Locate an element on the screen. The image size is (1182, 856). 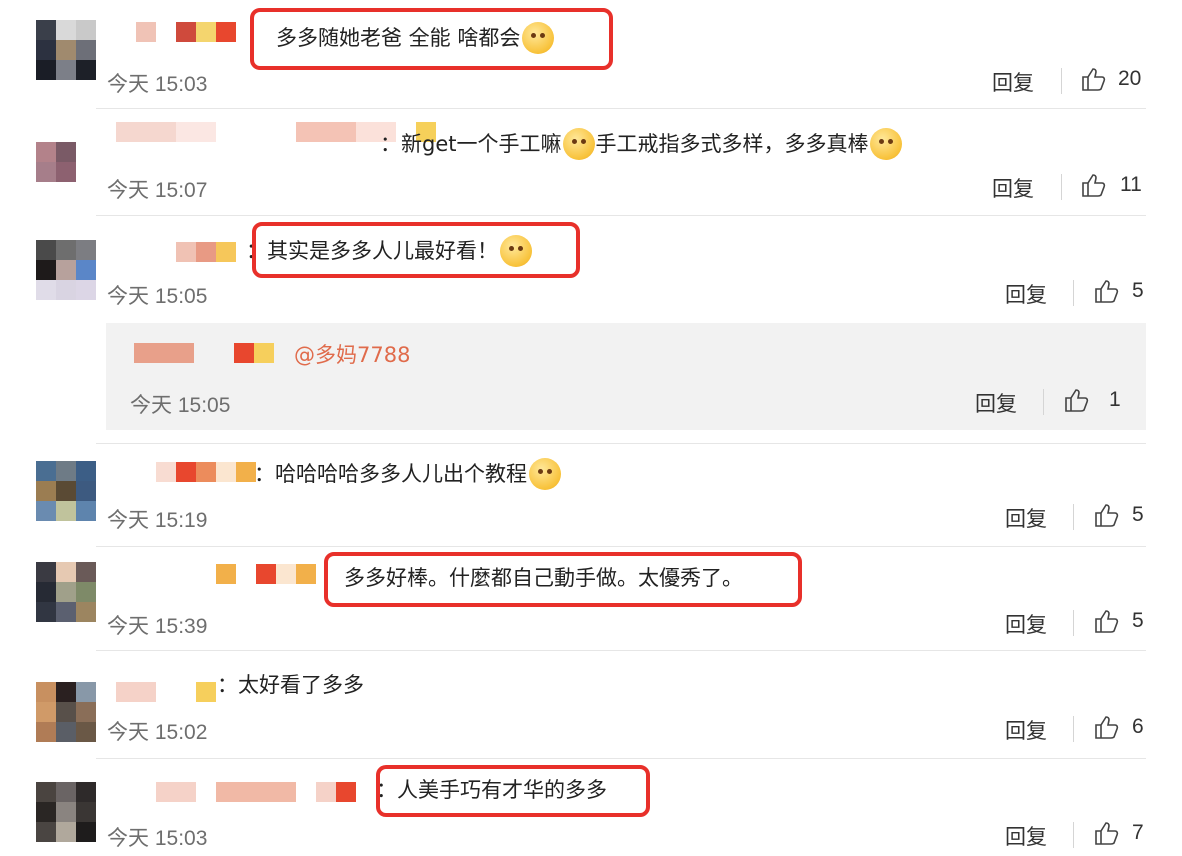
like-count: 7 is located at coordinates (1138, 832).